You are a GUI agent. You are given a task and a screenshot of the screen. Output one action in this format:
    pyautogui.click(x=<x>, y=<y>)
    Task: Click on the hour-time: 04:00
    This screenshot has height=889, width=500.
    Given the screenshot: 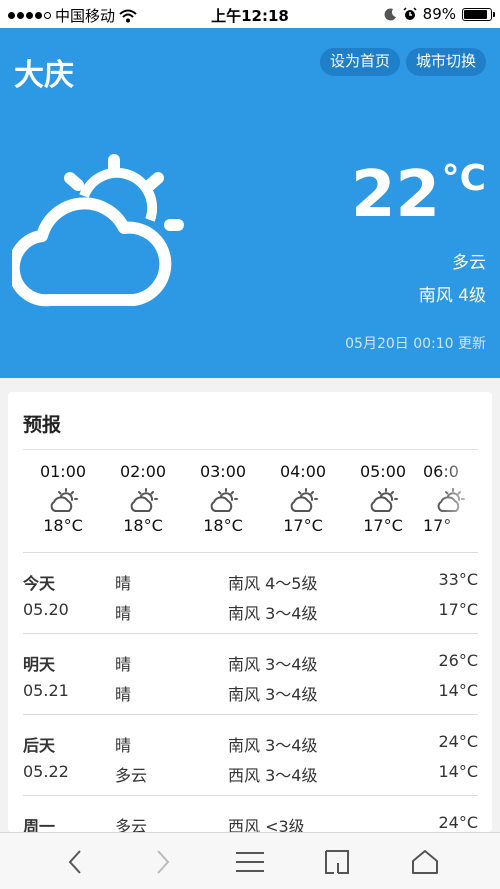 What is the action you would take?
    pyautogui.click(x=303, y=471)
    